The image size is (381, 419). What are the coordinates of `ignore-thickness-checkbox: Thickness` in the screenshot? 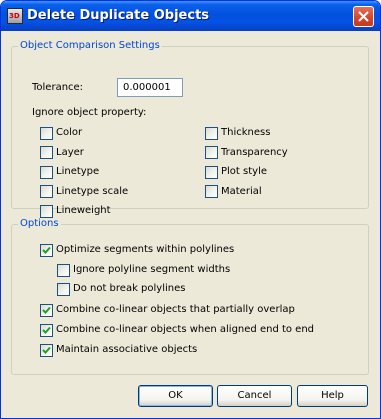 It's located at (237, 133).